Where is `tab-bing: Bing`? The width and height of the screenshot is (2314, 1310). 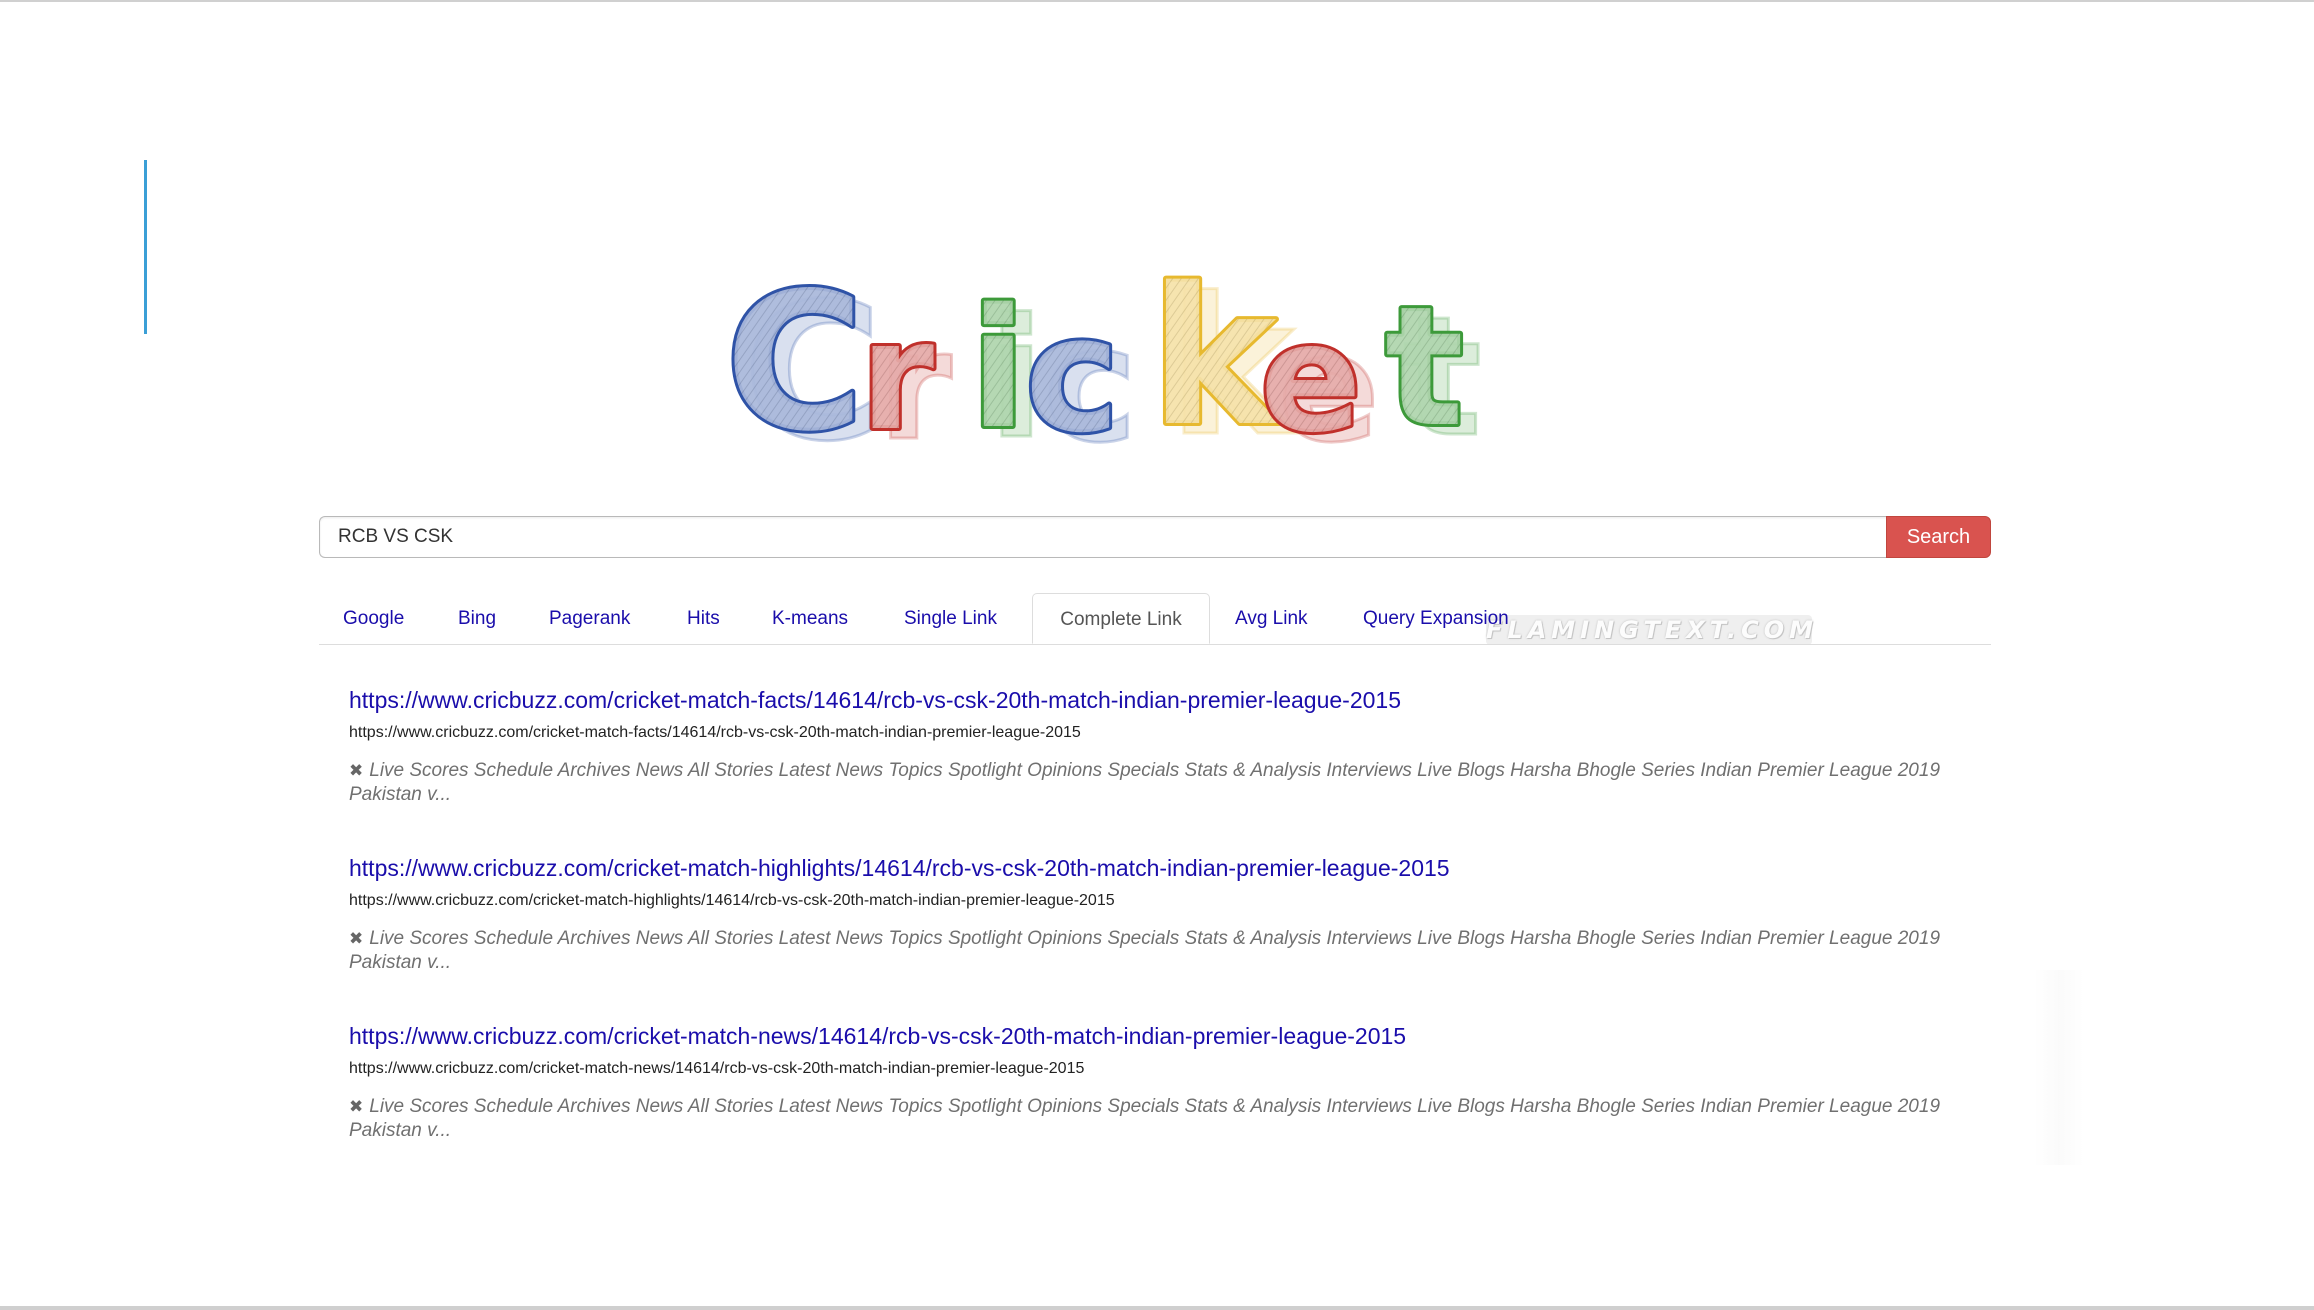 tab-bing: Bing is located at coordinates (477, 618).